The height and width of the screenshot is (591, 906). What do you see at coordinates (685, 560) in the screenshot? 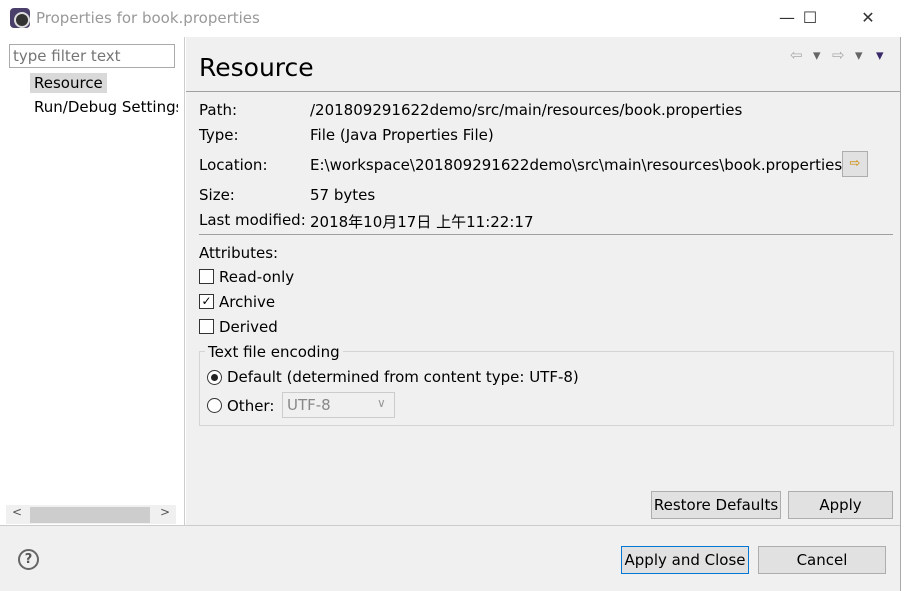
I see `apply-and-close-button: Apply and Close` at bounding box center [685, 560].